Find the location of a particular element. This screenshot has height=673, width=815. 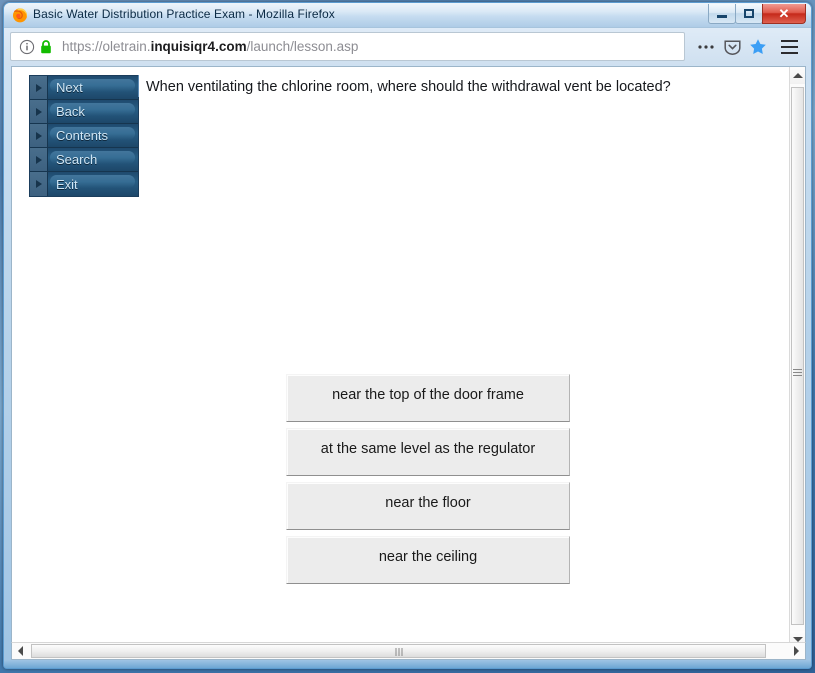

nav-button-next: Next is located at coordinates (84, 88).